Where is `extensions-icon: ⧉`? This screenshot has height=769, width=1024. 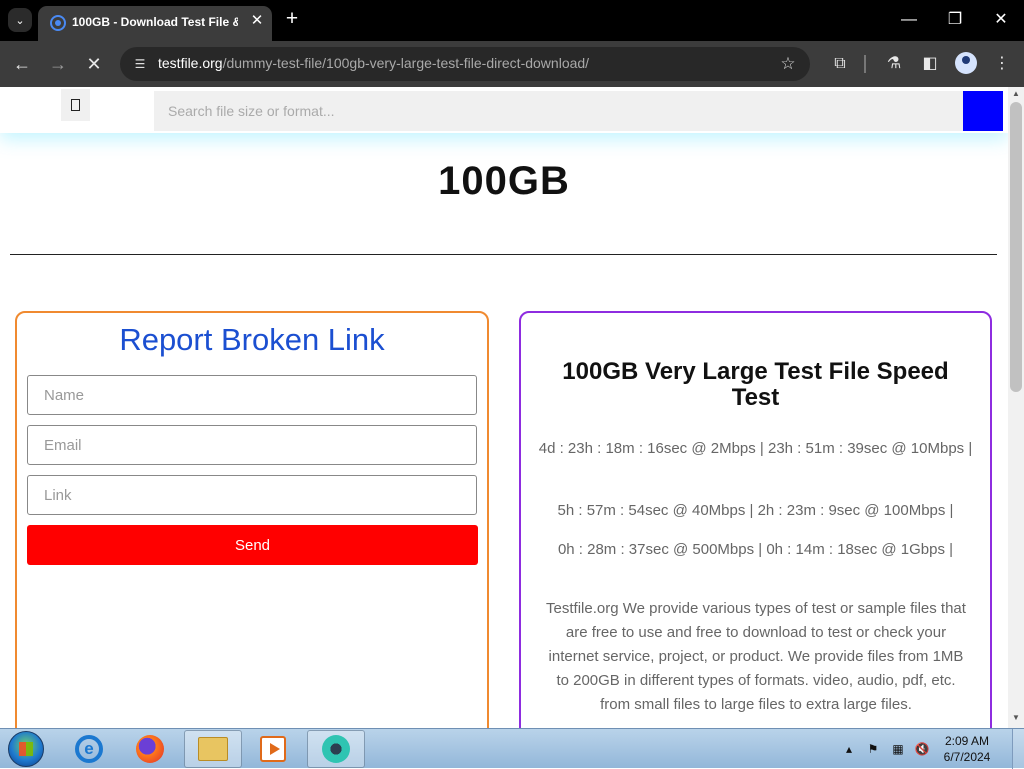 extensions-icon: ⧉ is located at coordinates (840, 64).